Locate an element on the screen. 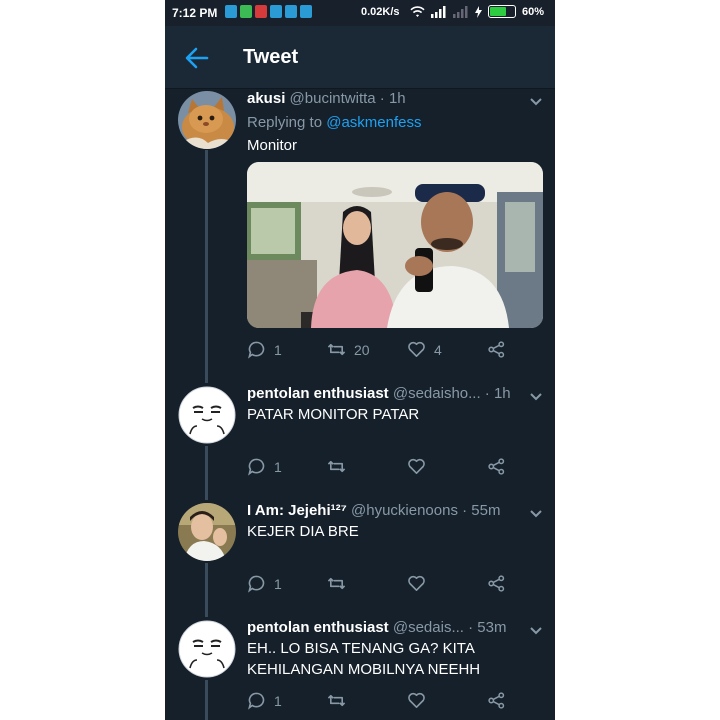  tweet-text: KEJER DIA BRE is located at coordinates (303, 531).